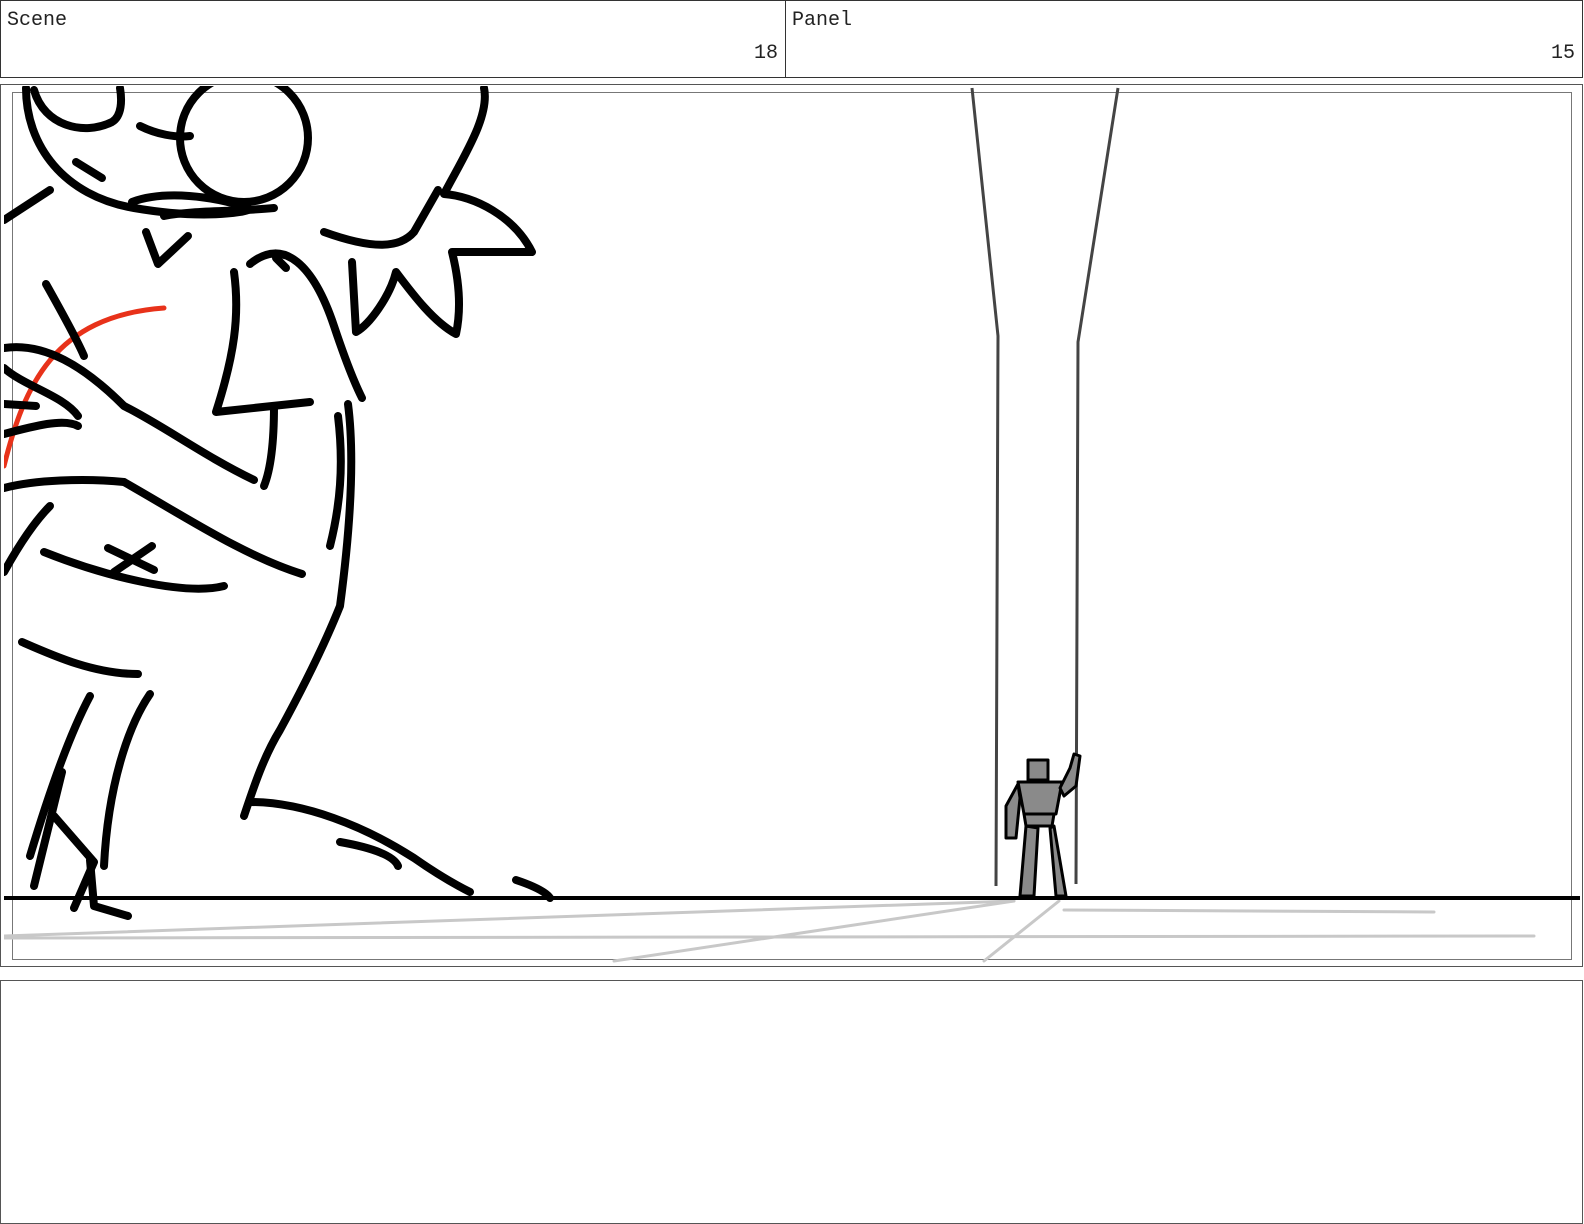 Image resolution: width=1584 pixels, height=1224 pixels. Describe the element at coordinates (393, 39) in the screenshot. I see `scene-cell: Scene 18` at that location.